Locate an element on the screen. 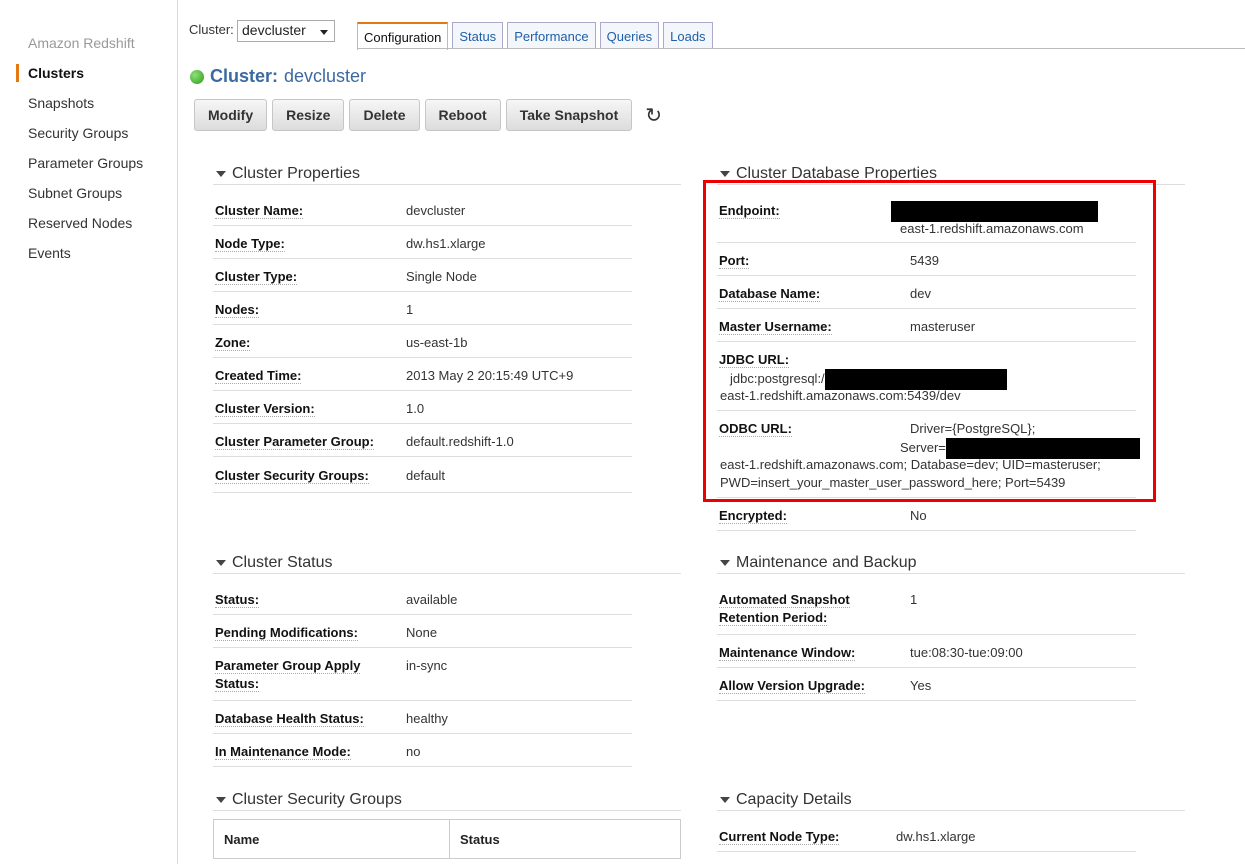 This screenshot has height=864, width=1245. maintenance-row: Maintenance Window: tue:08:30-tue:09:00 is located at coordinates (926, 651).